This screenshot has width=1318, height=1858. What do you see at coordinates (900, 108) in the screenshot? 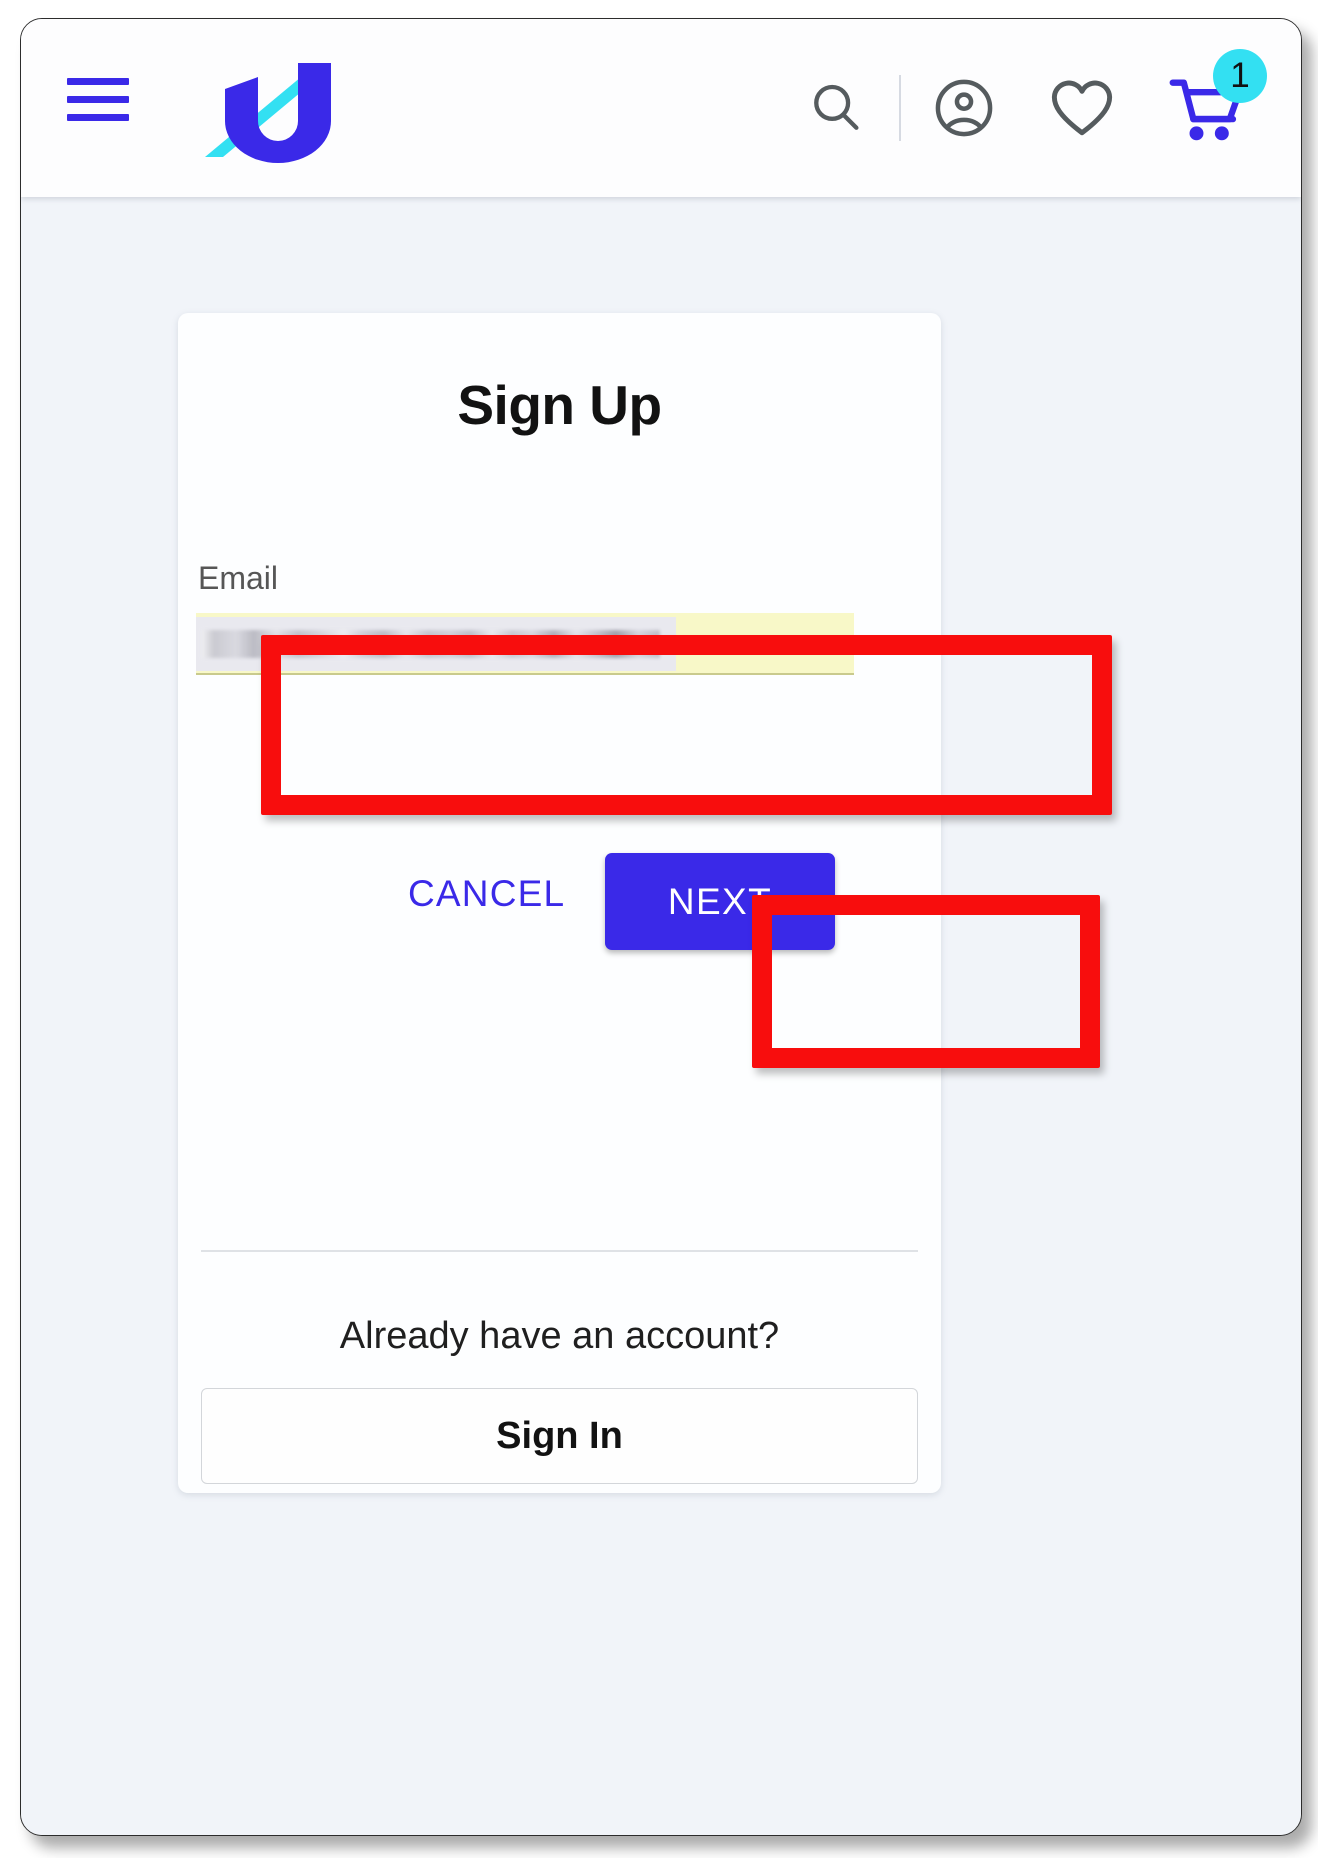
I see `header-divider` at bounding box center [900, 108].